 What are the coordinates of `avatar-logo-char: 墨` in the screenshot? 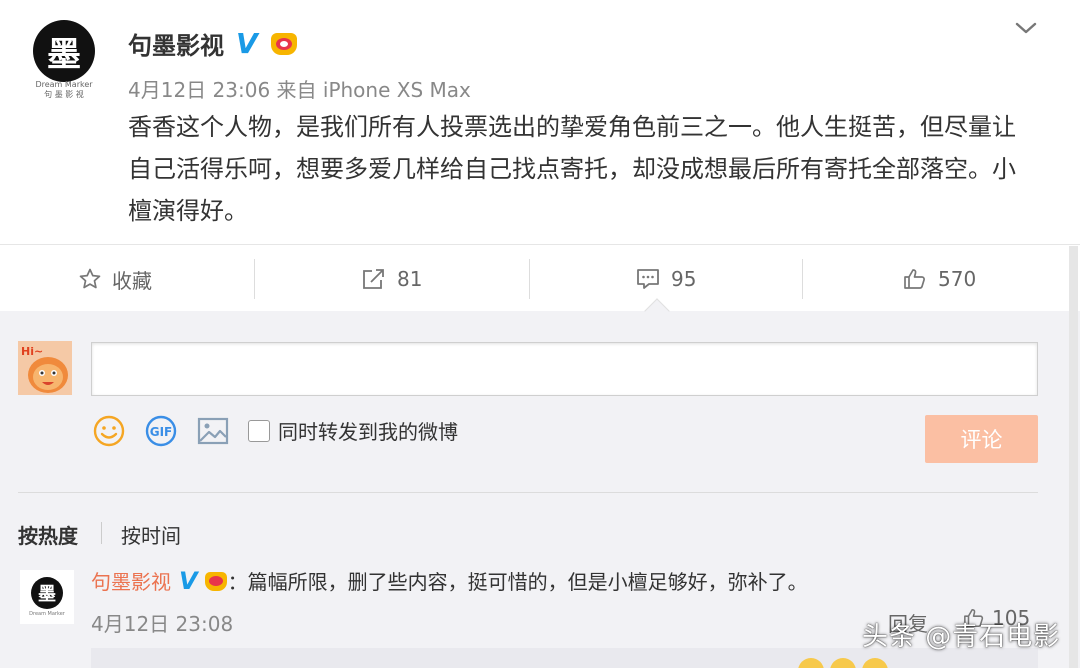 It's located at (64, 54).